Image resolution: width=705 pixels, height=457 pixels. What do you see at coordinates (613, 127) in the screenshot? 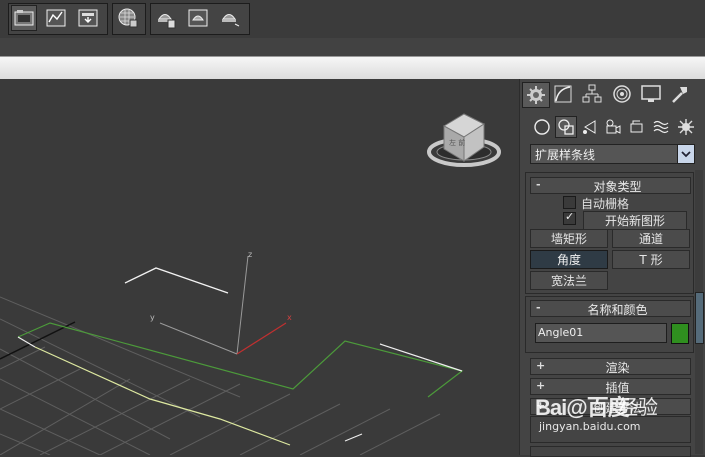
I see `cameras-icon` at bounding box center [613, 127].